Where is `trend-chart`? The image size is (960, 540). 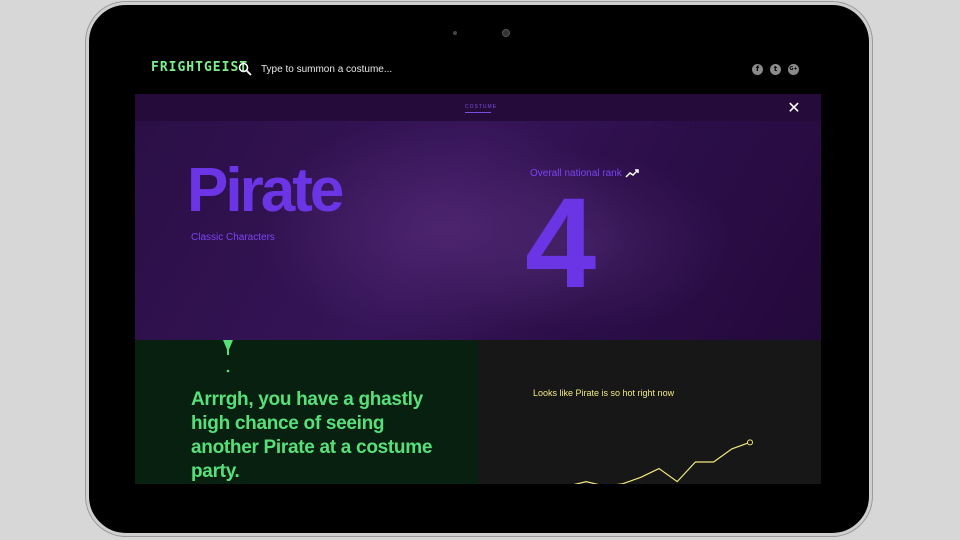 trend-chart is located at coordinates (663, 461).